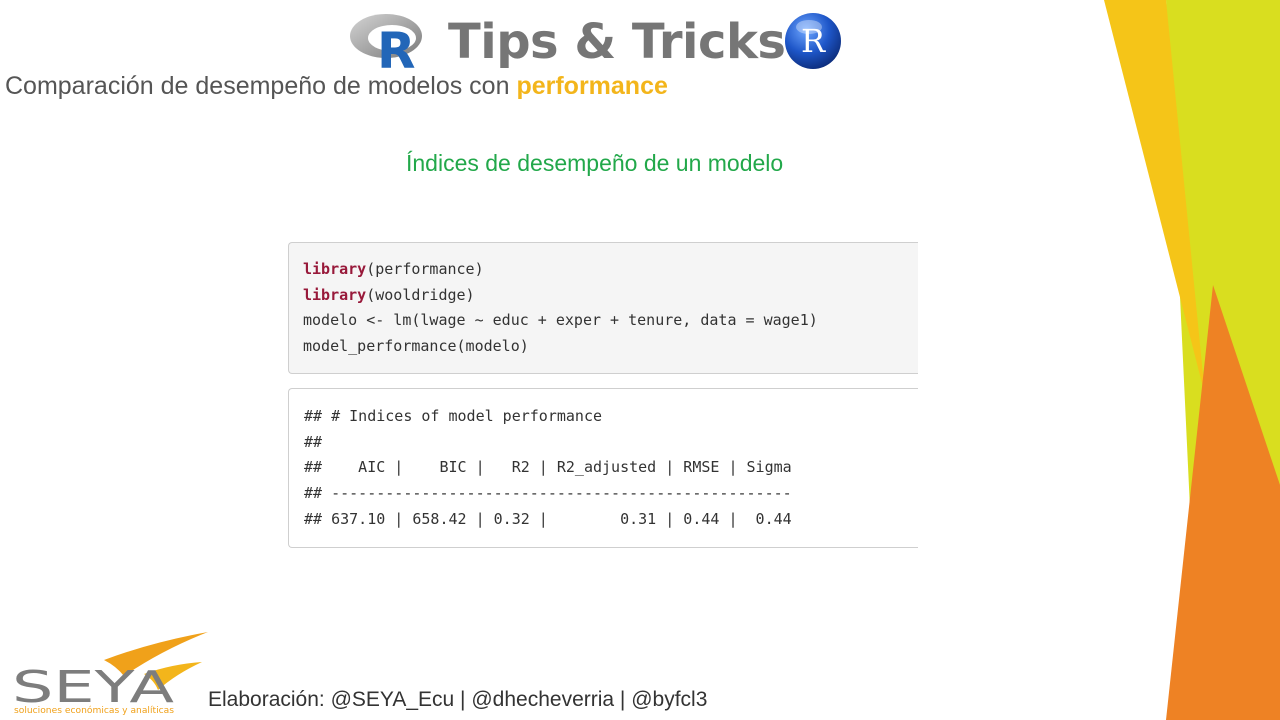 Image resolution: width=1280 pixels, height=720 pixels. What do you see at coordinates (396, 47) in the screenshot?
I see `r-logo-letter: R` at bounding box center [396, 47].